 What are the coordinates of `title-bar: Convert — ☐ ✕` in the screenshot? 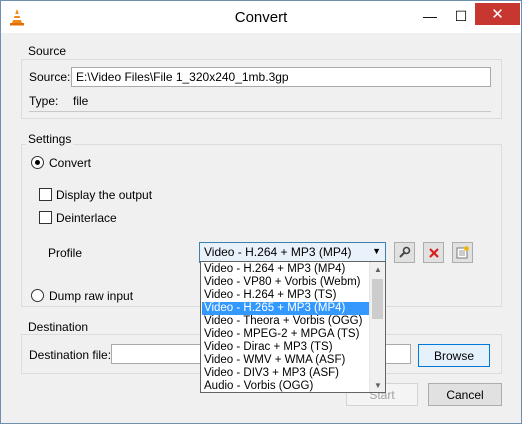 It's located at (261, 17).